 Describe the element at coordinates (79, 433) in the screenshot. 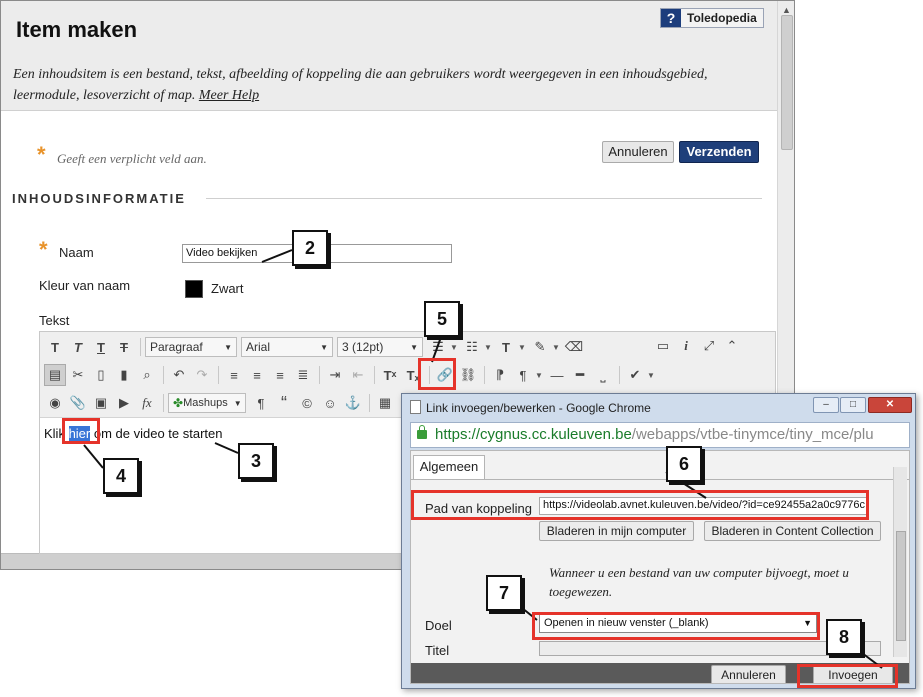

I see `selected-link-text: hier` at that location.